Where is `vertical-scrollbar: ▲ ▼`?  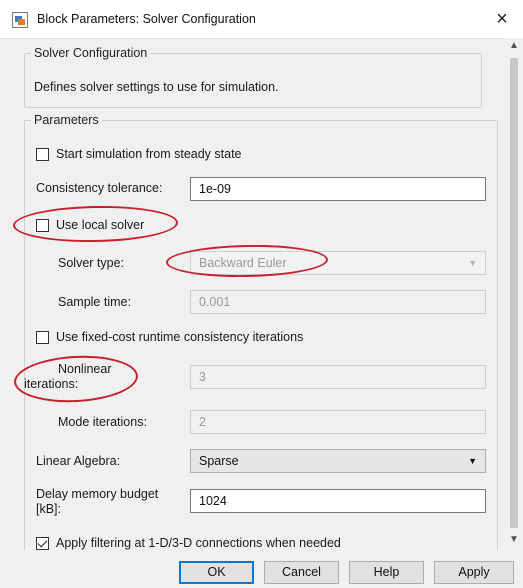
vertical-scrollbar: ▲ ▼ is located at coordinates (514, 294).